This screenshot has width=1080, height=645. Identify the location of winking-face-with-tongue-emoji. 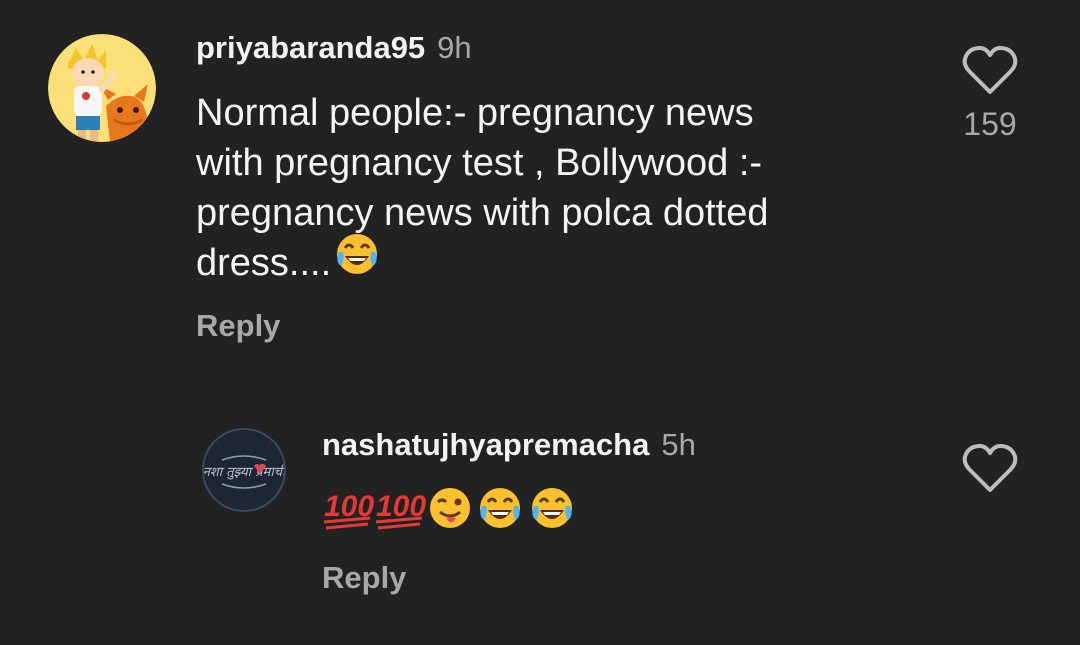
(450, 514).